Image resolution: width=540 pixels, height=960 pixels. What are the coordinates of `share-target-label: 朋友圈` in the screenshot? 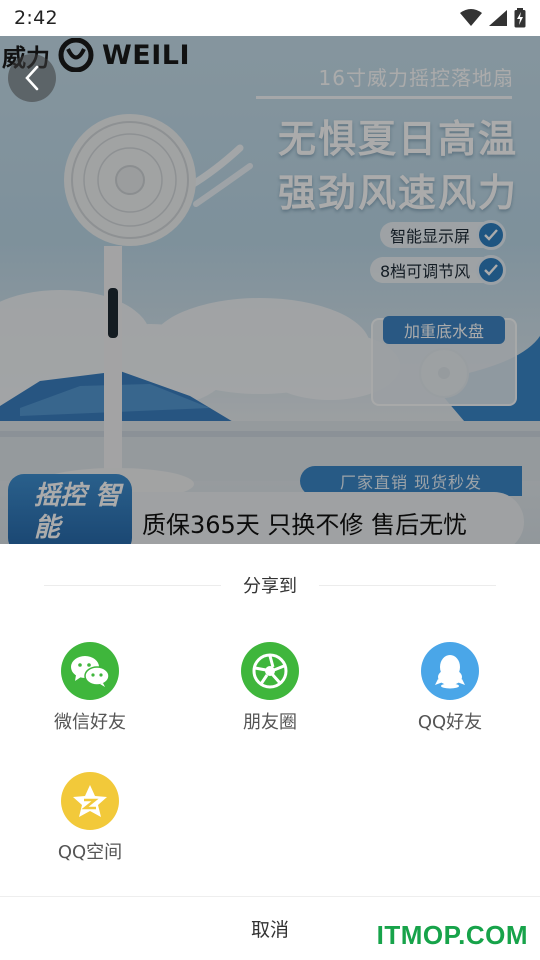 It's located at (270, 722).